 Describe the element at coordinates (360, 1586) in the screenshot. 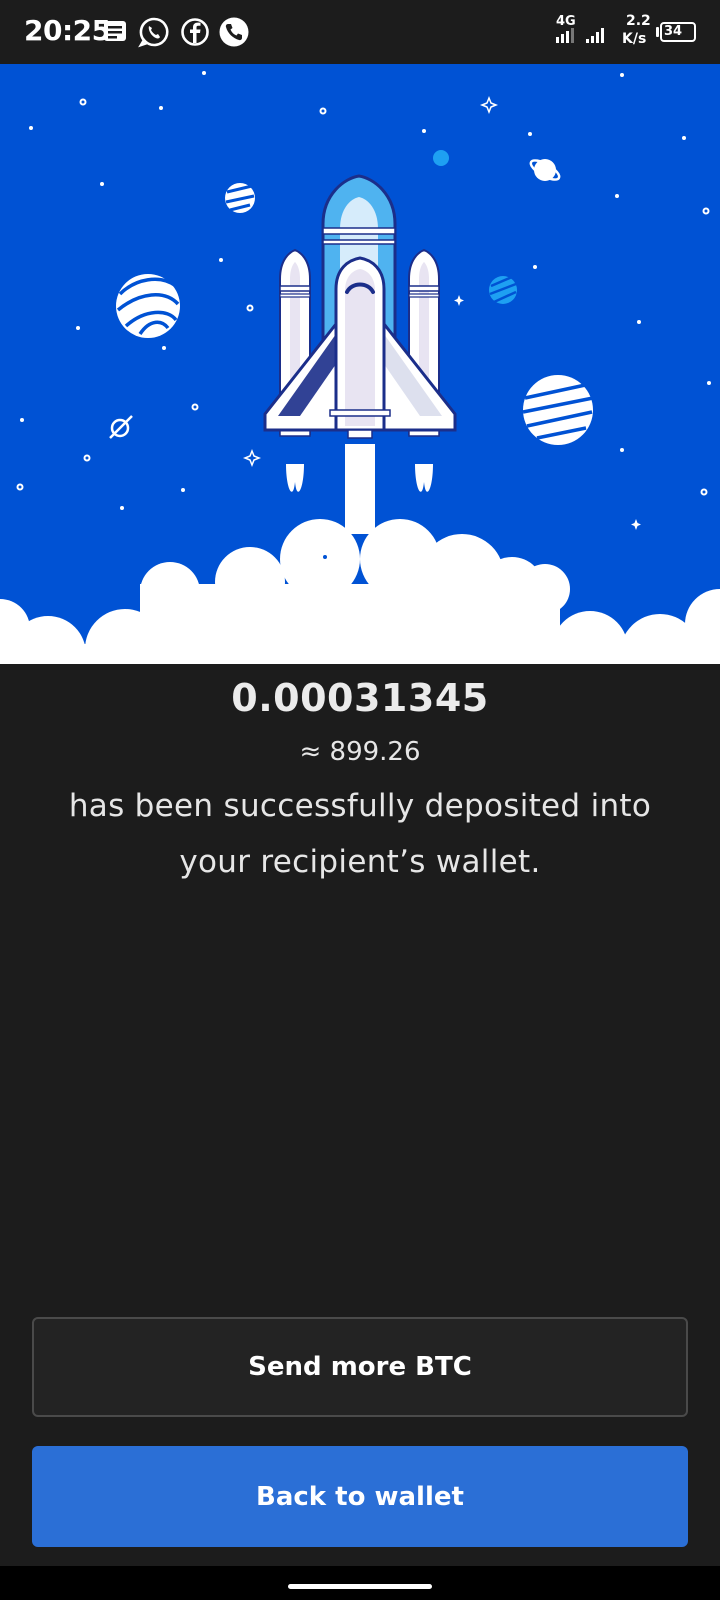

I see `home-indicator` at that location.